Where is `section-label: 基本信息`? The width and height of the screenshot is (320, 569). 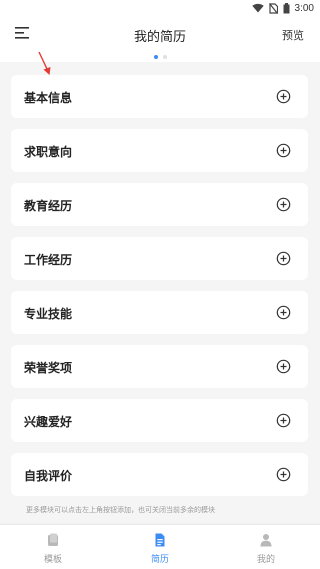 section-label: 基本信息 is located at coordinates (48, 98).